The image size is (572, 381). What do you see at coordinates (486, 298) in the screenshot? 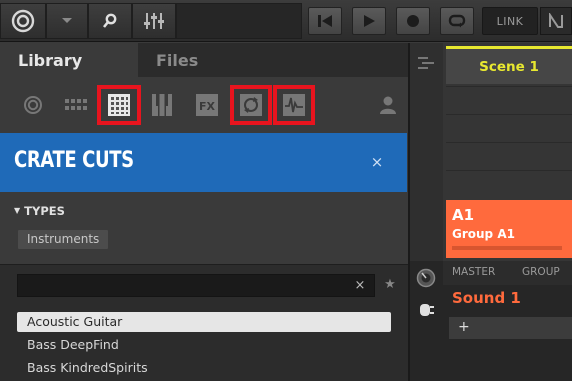
I see `sound-name: Sound 1` at bounding box center [486, 298].